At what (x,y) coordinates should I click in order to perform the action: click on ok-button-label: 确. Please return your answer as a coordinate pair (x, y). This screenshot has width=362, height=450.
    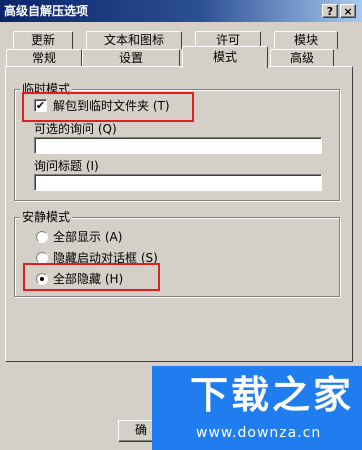
    Looking at the image, I should click on (140, 430).